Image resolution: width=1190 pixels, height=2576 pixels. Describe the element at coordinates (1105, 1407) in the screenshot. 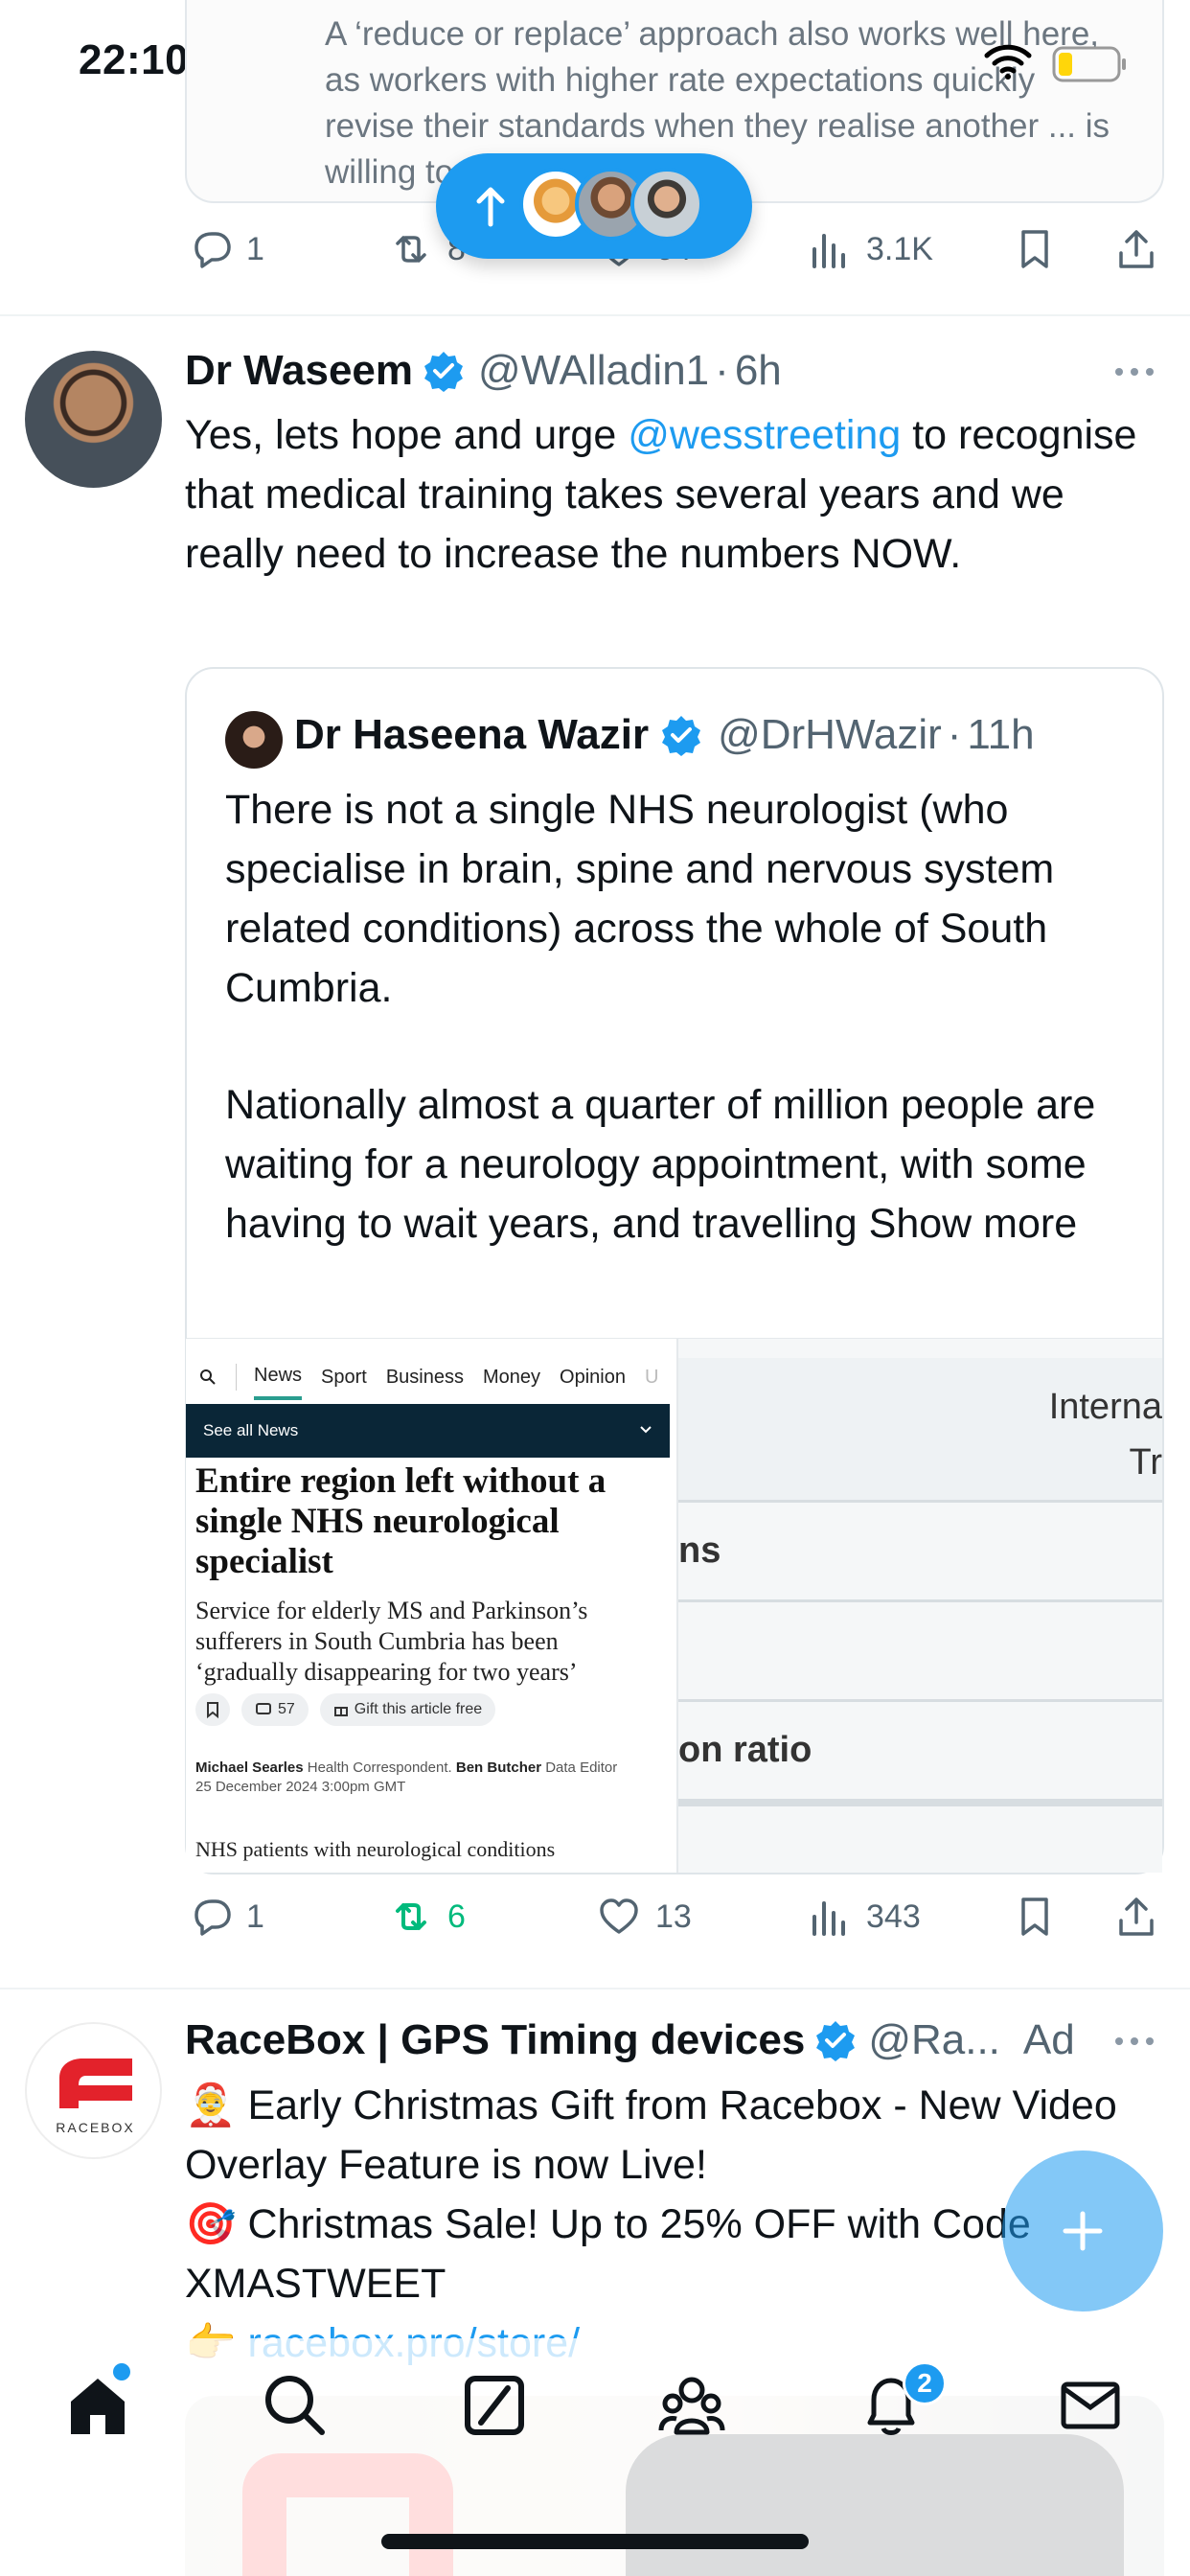

I see `table-header-1: Interna` at that location.